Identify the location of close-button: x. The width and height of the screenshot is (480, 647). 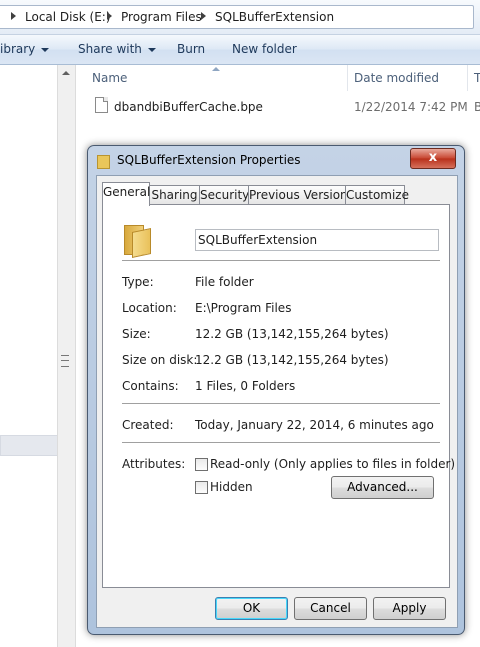
(433, 158).